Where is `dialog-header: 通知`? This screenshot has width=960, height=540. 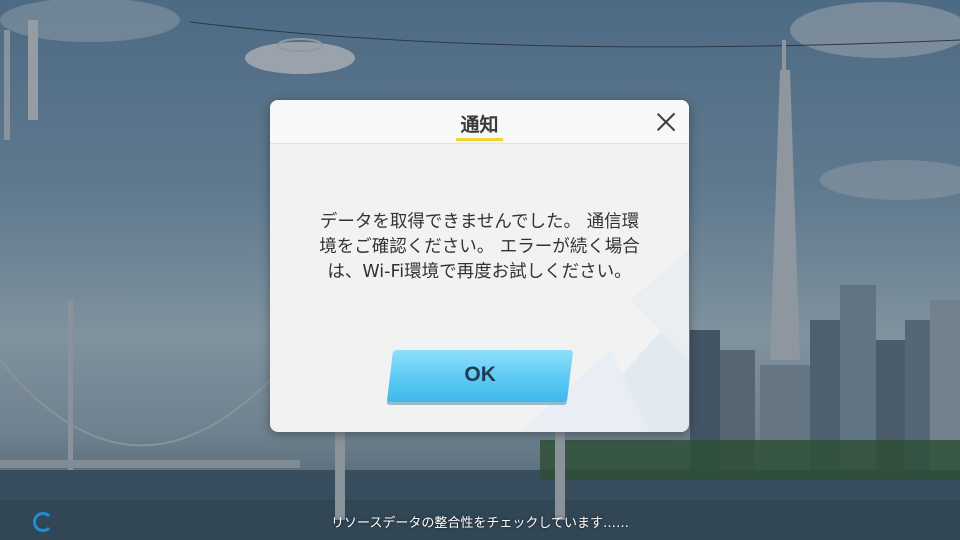
dialog-header: 通知 is located at coordinates (479, 122).